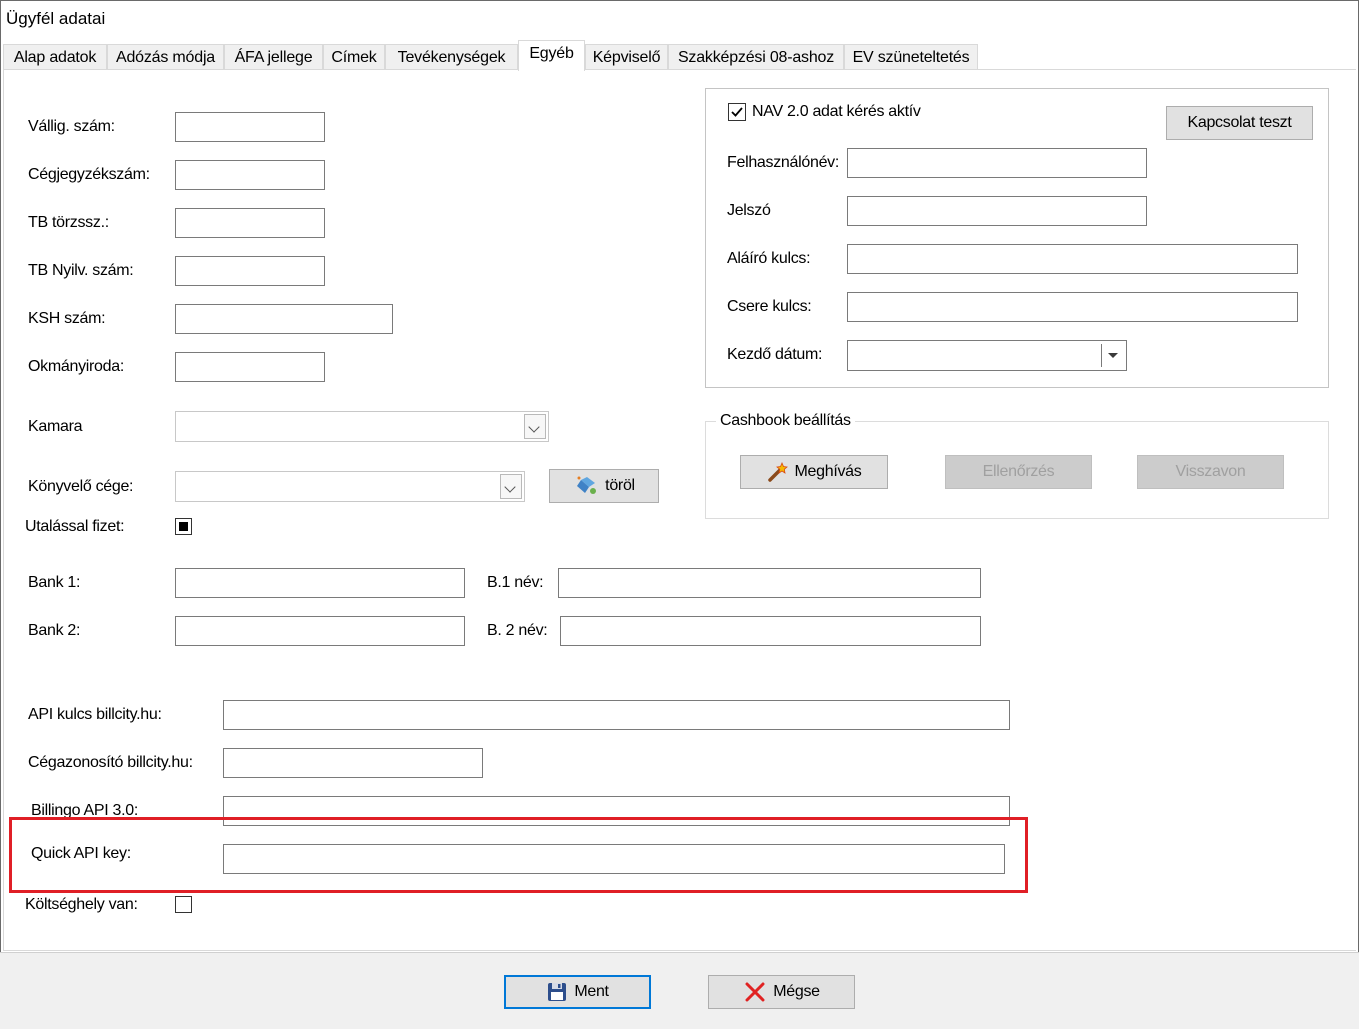  I want to click on kapcsolat-teszt-button: Kapcsolat teszt, so click(1239, 123).